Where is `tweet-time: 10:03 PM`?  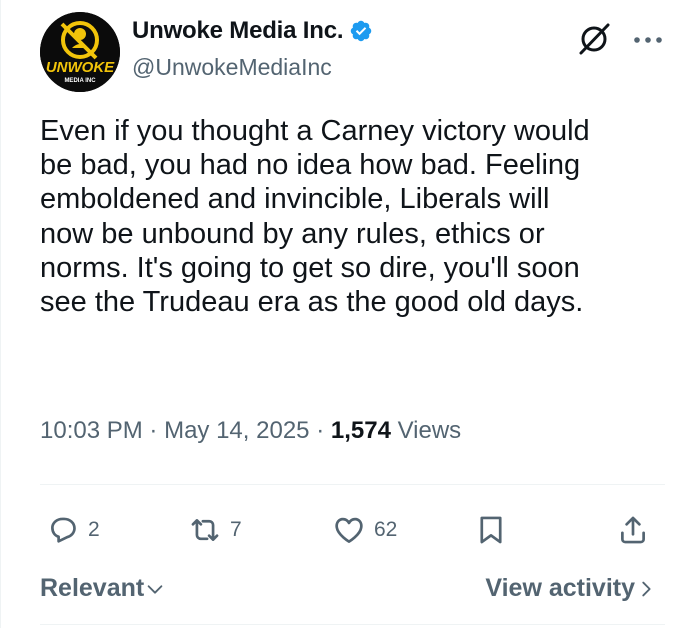 tweet-time: 10:03 PM is located at coordinates (91, 430).